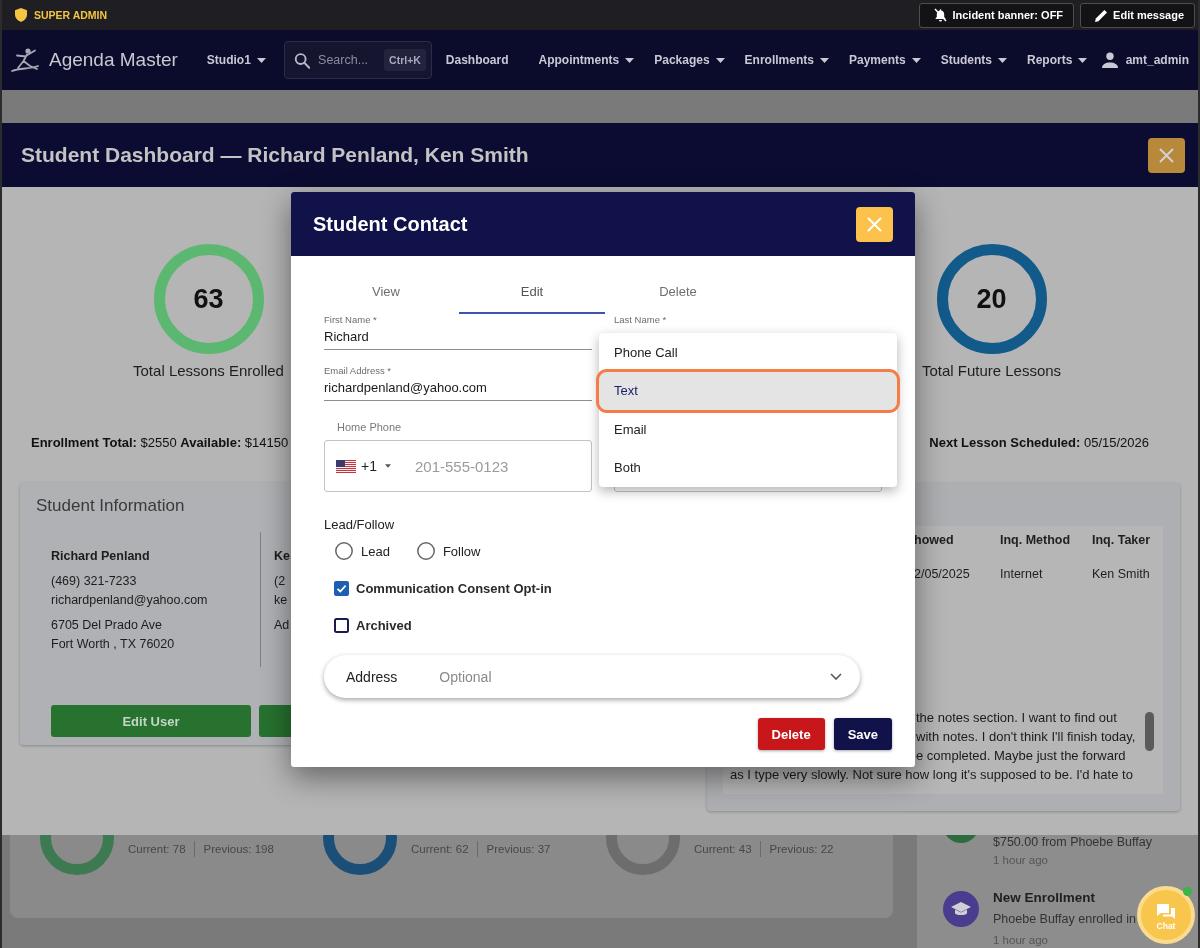 This screenshot has height=948, width=1200. I want to click on nav-menu-item: Enrollments, so click(786, 60).